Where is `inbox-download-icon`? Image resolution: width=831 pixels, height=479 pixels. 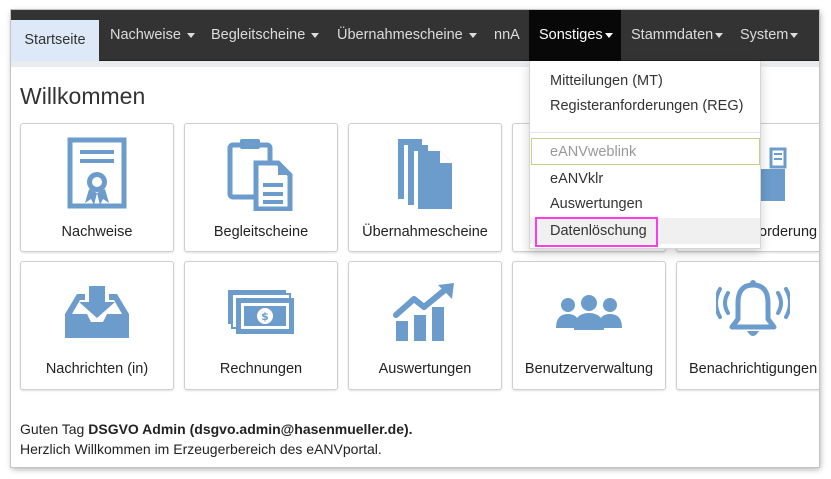 inbox-download-icon is located at coordinates (97, 312).